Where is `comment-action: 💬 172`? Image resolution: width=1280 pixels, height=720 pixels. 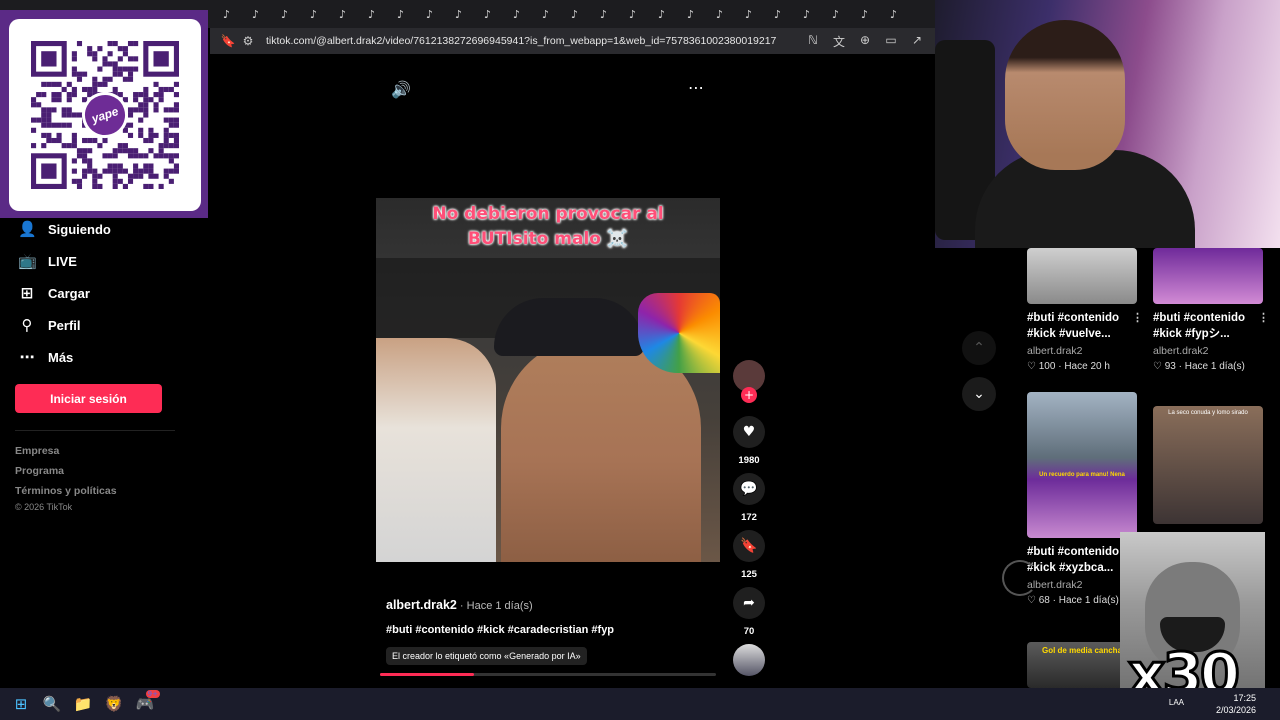
comment-action: 💬 172 is located at coordinates (749, 498).